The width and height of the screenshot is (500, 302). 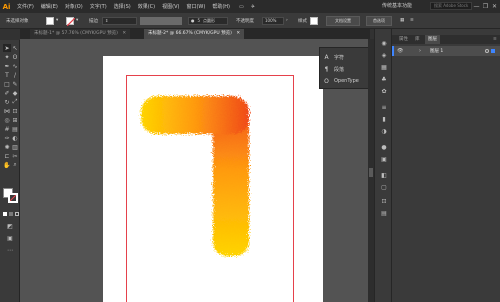 I want to click on menu-view: 视图(V), so click(x=170, y=6).